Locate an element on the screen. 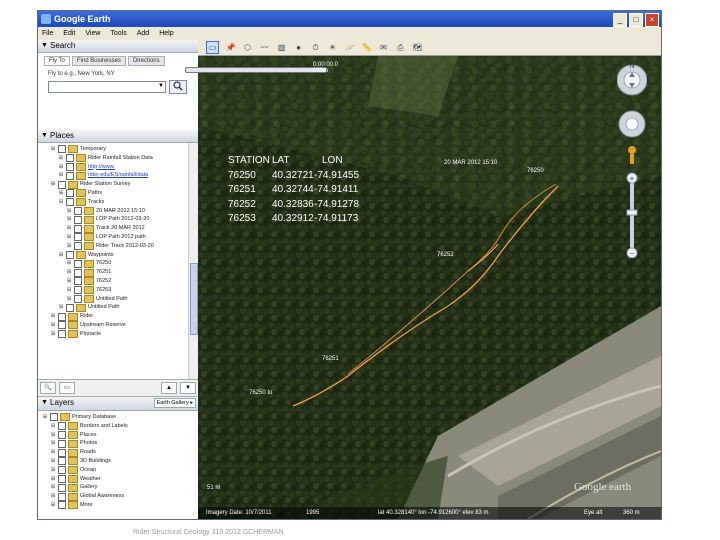  sidebar-toggle-button: ▭ is located at coordinates (212, 47).